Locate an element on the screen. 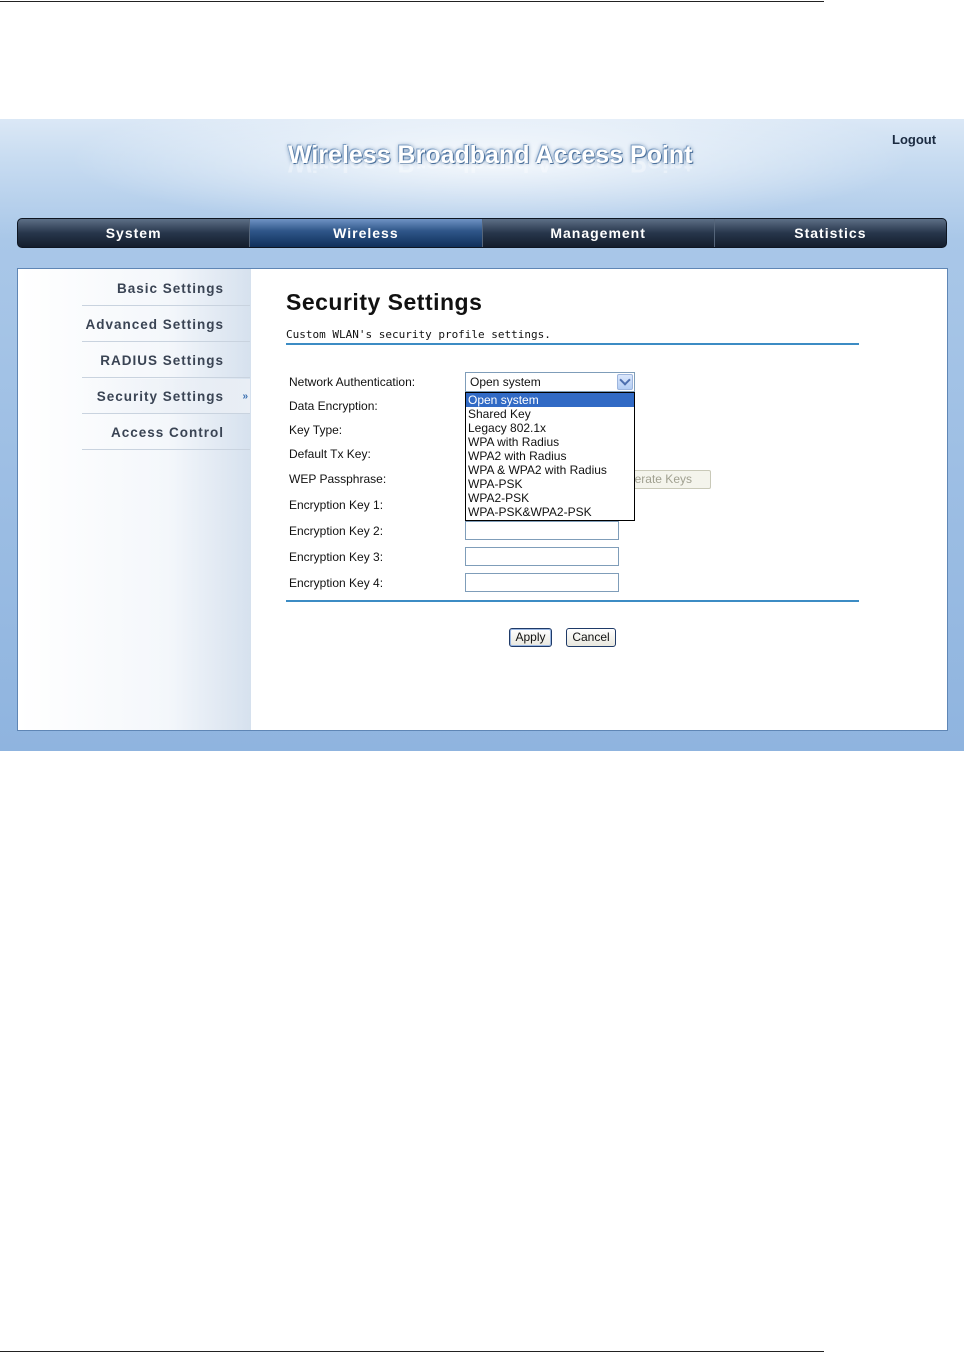  sidebar-item-label: RADIUS Settings is located at coordinates (162, 360).